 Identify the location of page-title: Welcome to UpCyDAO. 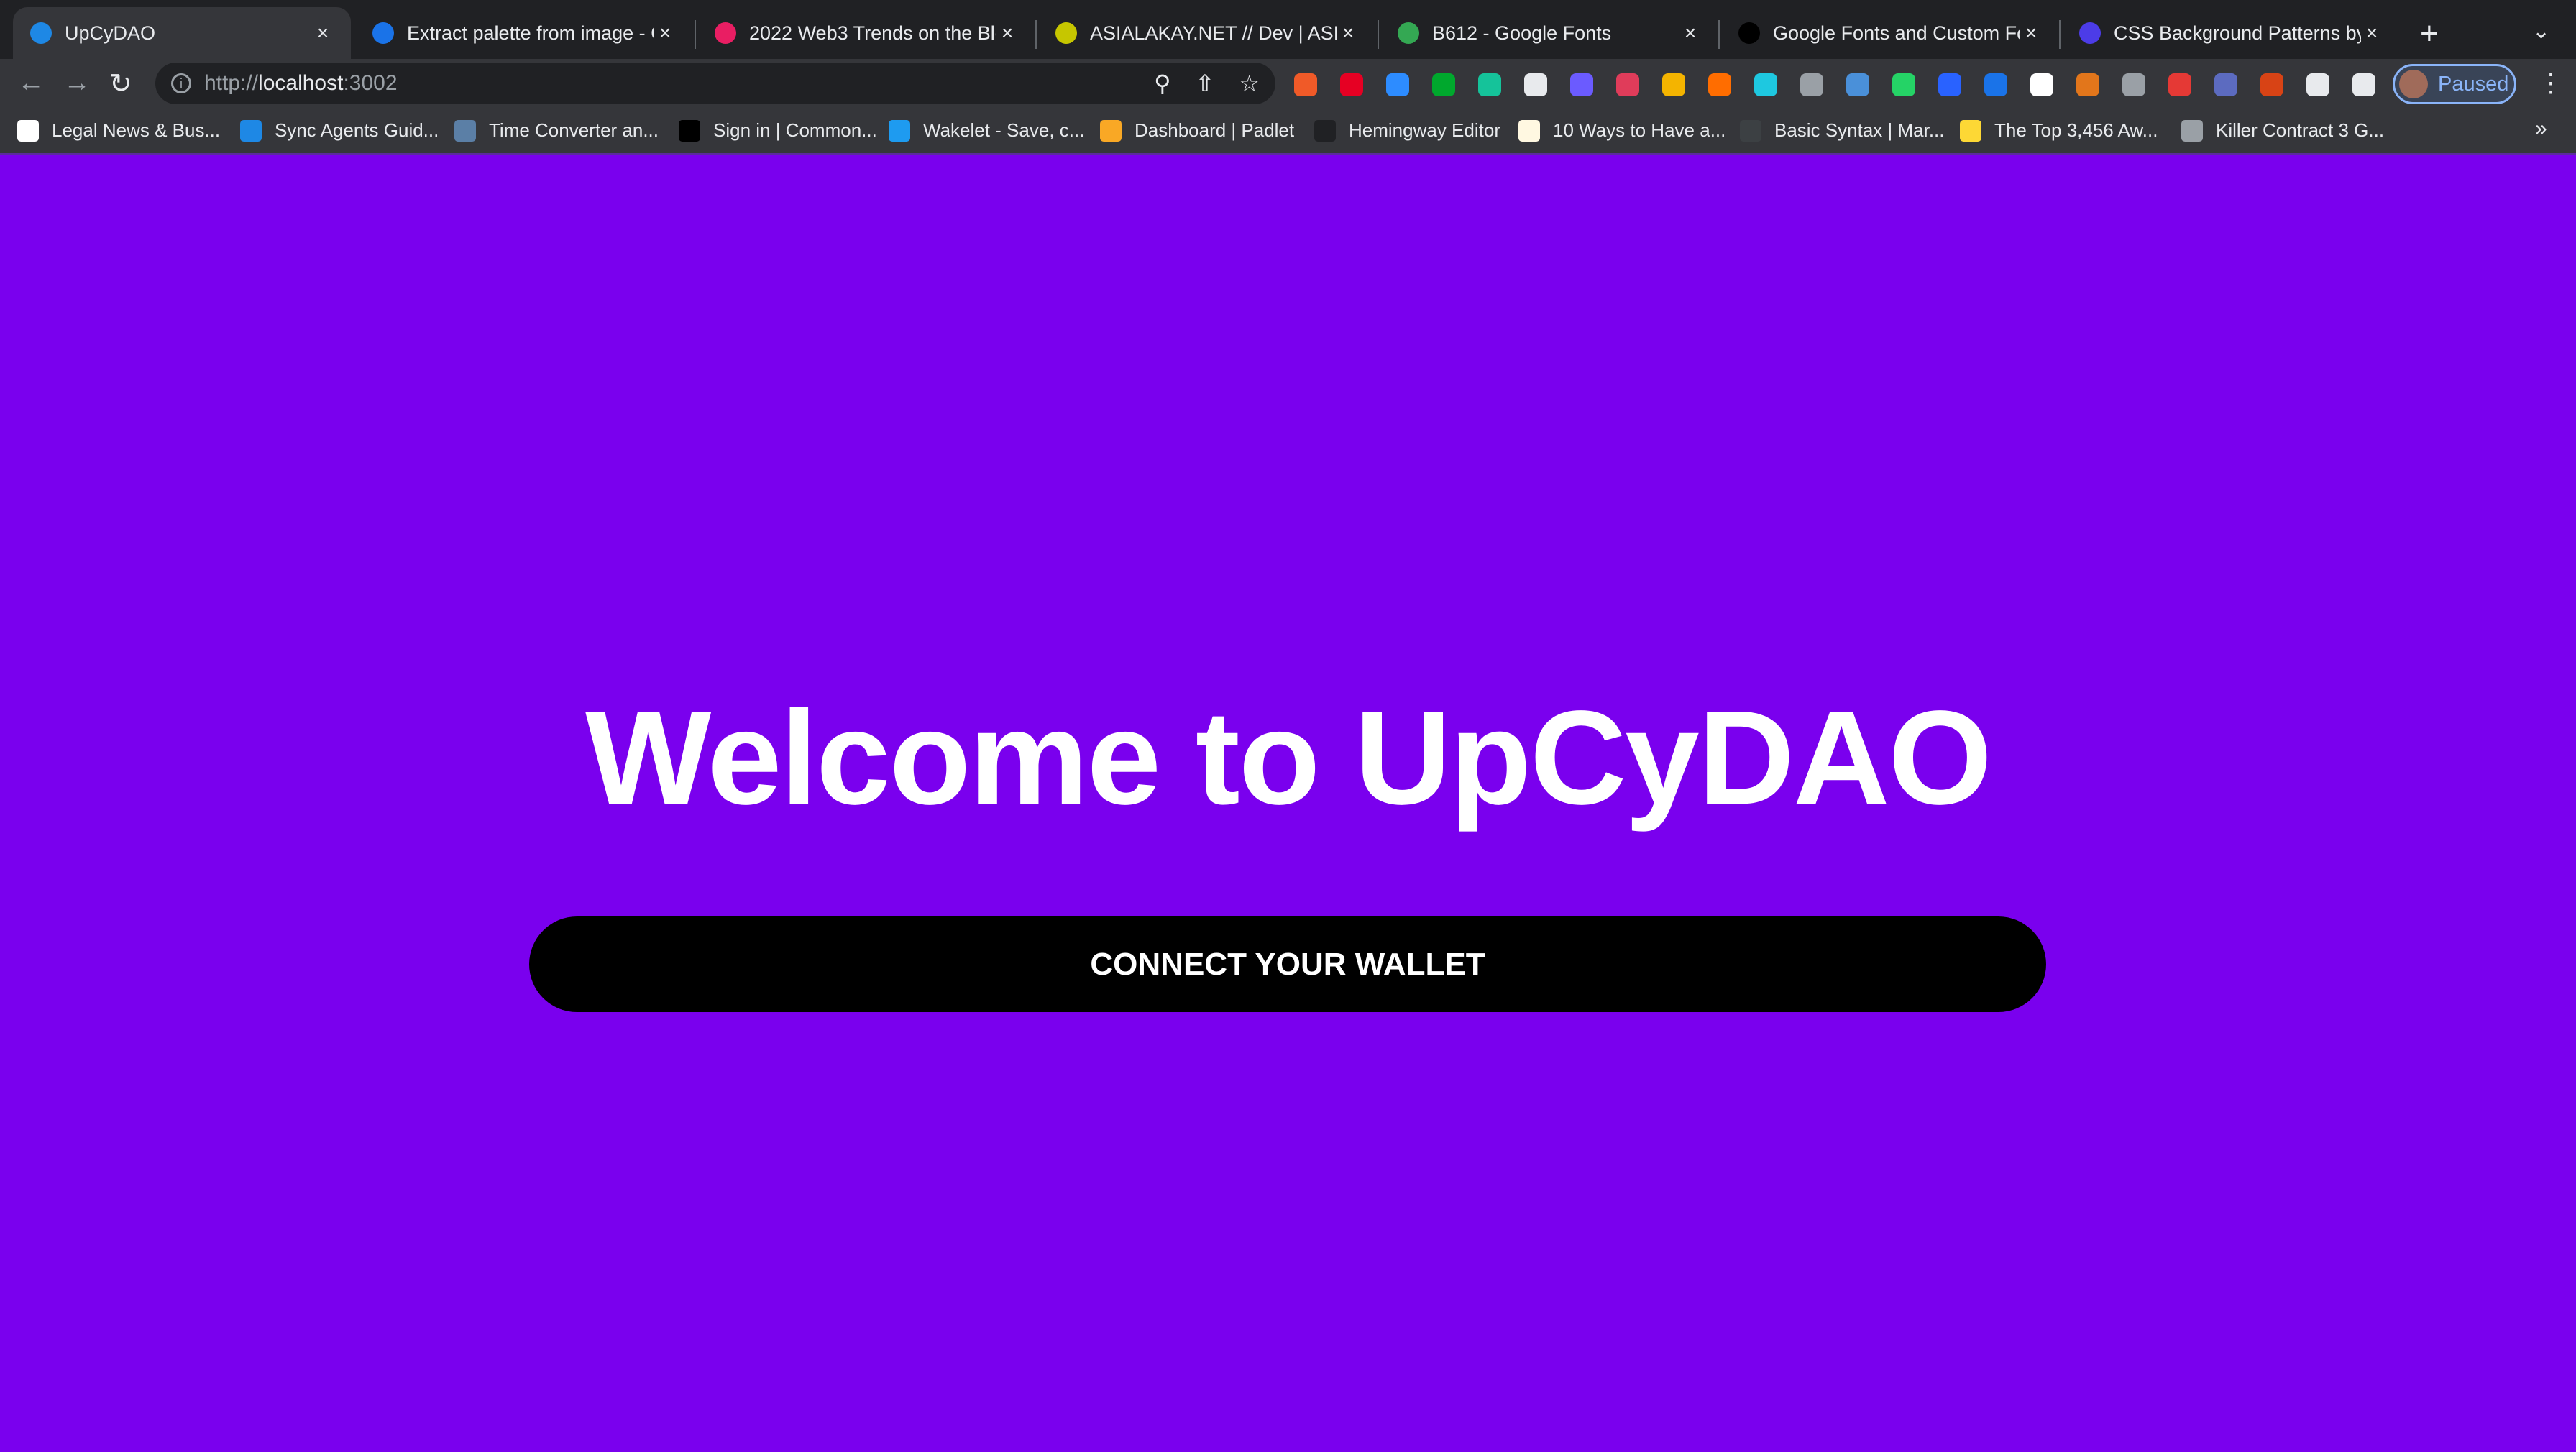
(1288, 758).